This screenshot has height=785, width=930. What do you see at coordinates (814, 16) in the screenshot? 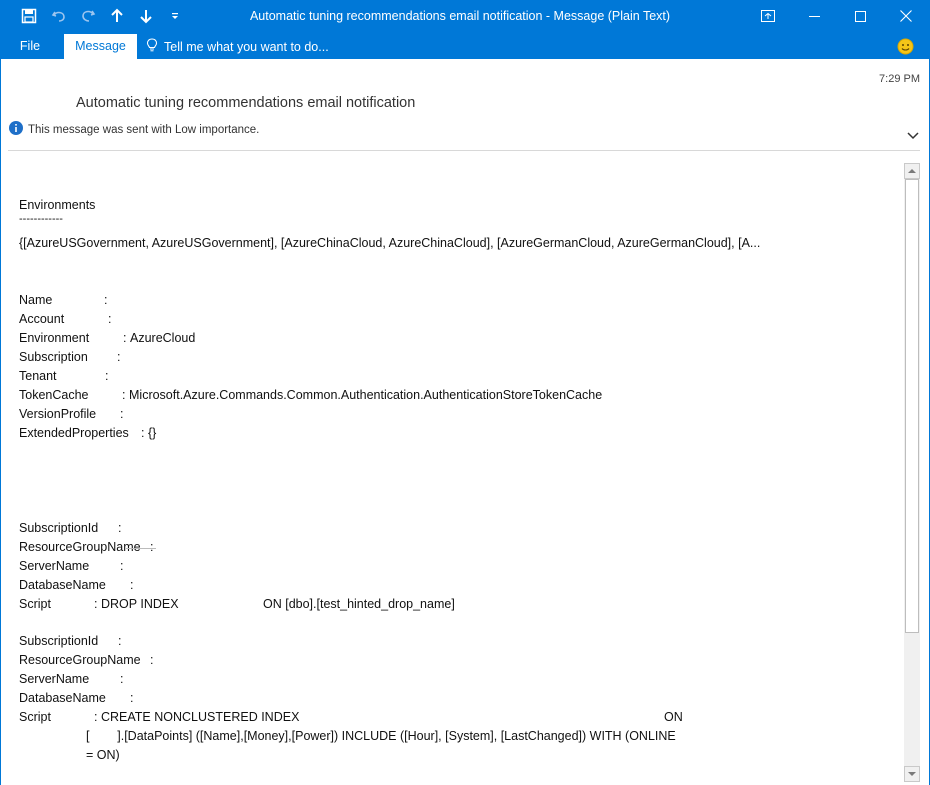
I see `minimize-icon` at bounding box center [814, 16].